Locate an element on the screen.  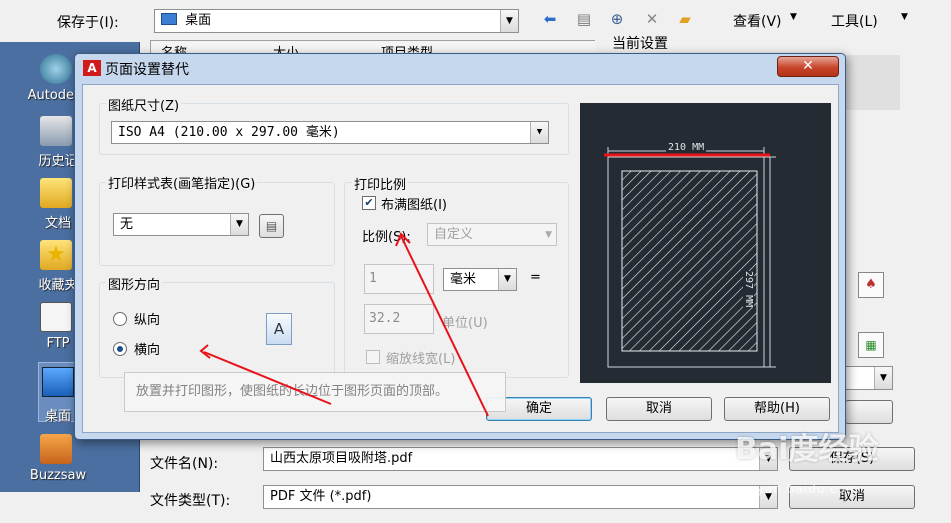
preview-height-label: 297 MM is located at coordinates (748, 289).